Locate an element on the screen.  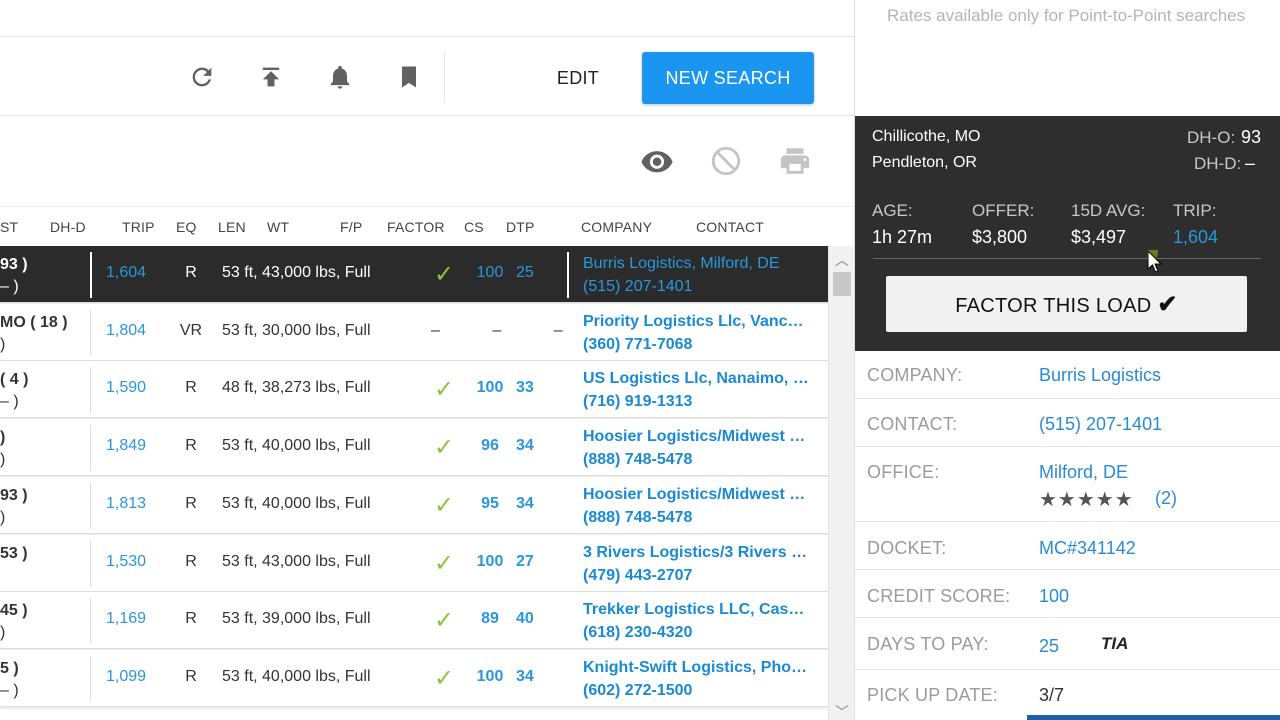
credit-score-value: 100 is located at coordinates (1054, 596).